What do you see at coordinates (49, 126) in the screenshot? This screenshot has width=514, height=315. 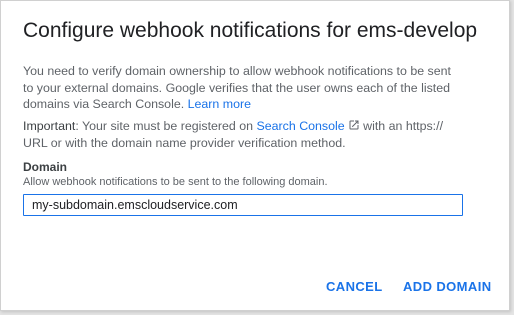 I see `important-label: Important` at bounding box center [49, 126].